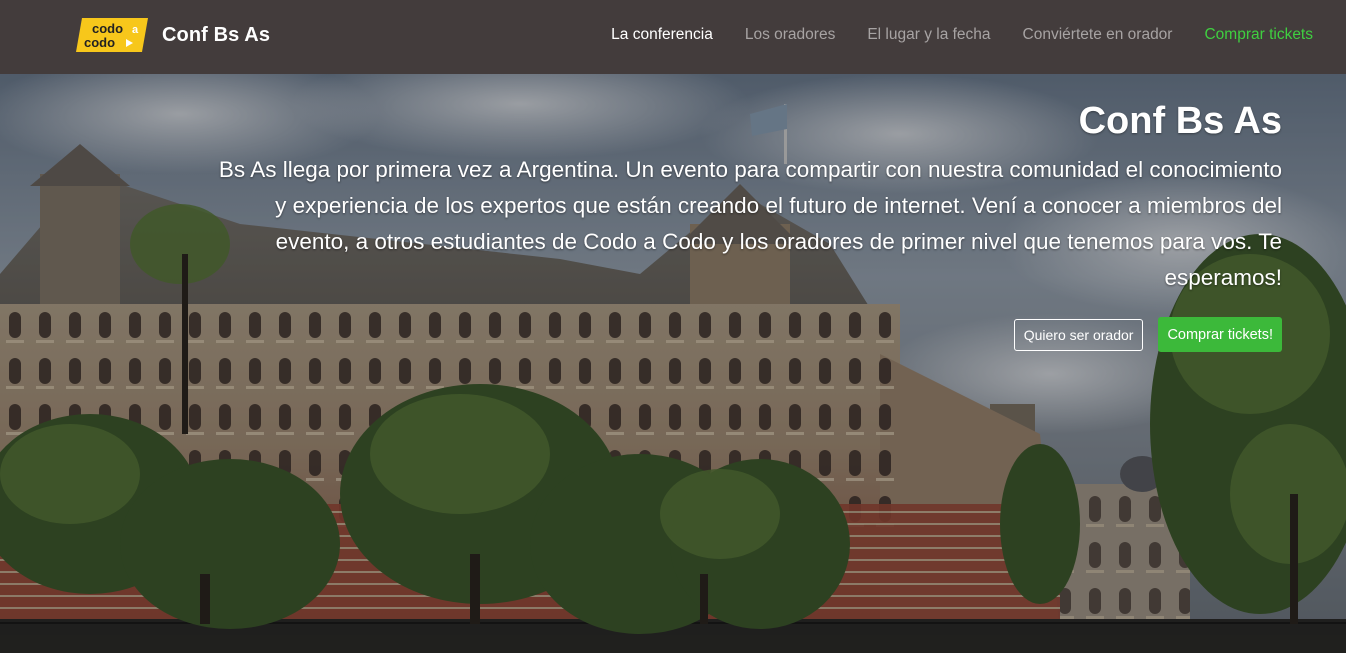 The width and height of the screenshot is (1346, 653). I want to click on nav-los-oradores: Los oradores, so click(790, 35).